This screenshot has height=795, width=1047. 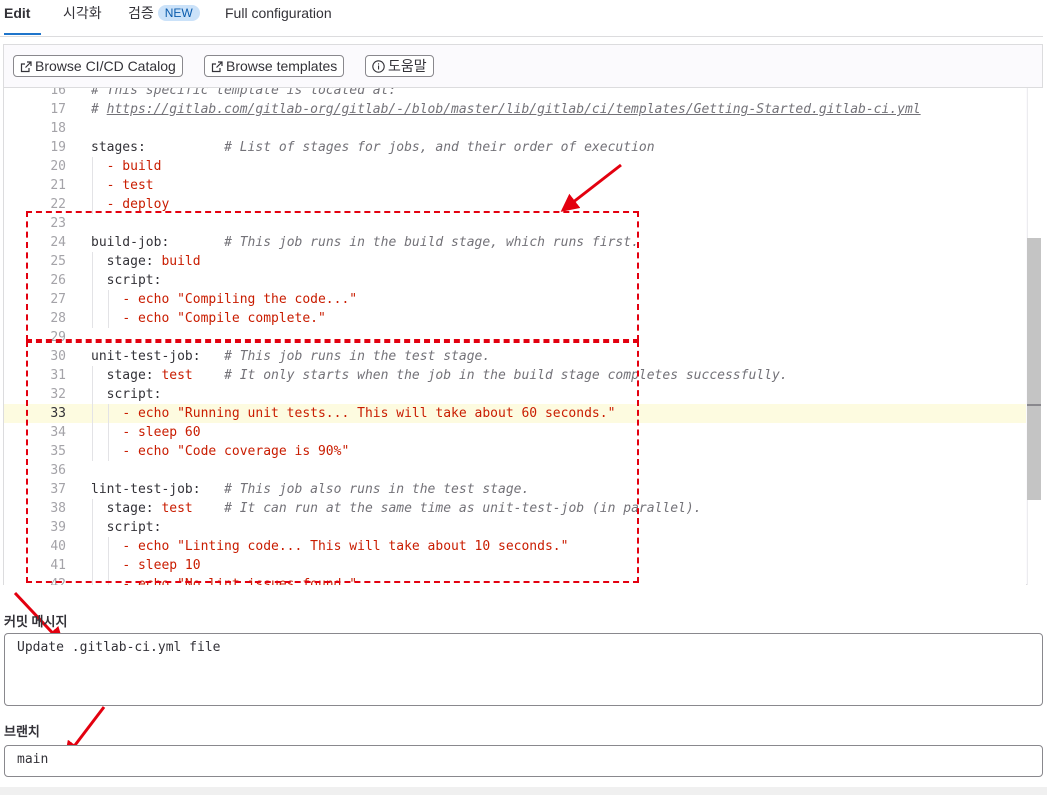 I want to click on new-badge: NEW, so click(x=178, y=13).